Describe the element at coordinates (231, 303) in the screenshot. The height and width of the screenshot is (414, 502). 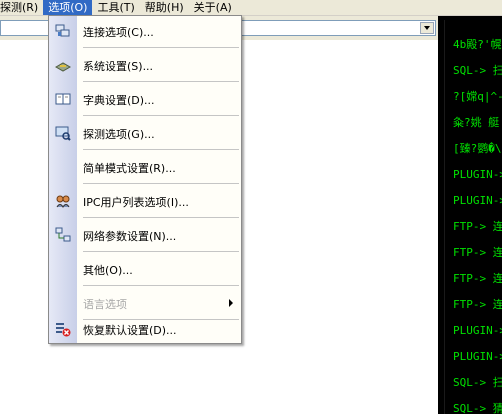
I see `submenu-arrow-icon` at that location.